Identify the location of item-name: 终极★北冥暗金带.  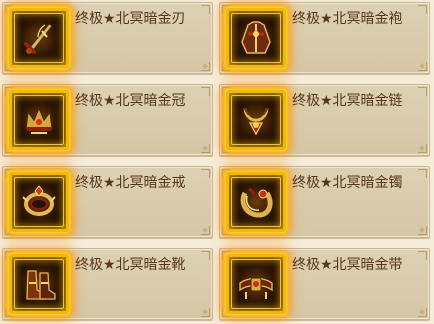
(347, 265).